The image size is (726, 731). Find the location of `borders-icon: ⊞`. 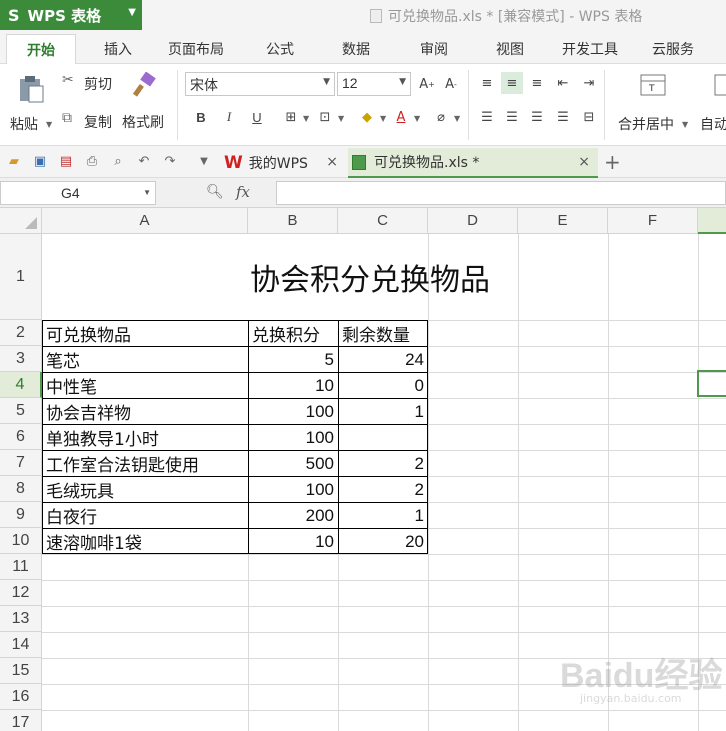

borders-icon: ⊞ is located at coordinates (291, 117).